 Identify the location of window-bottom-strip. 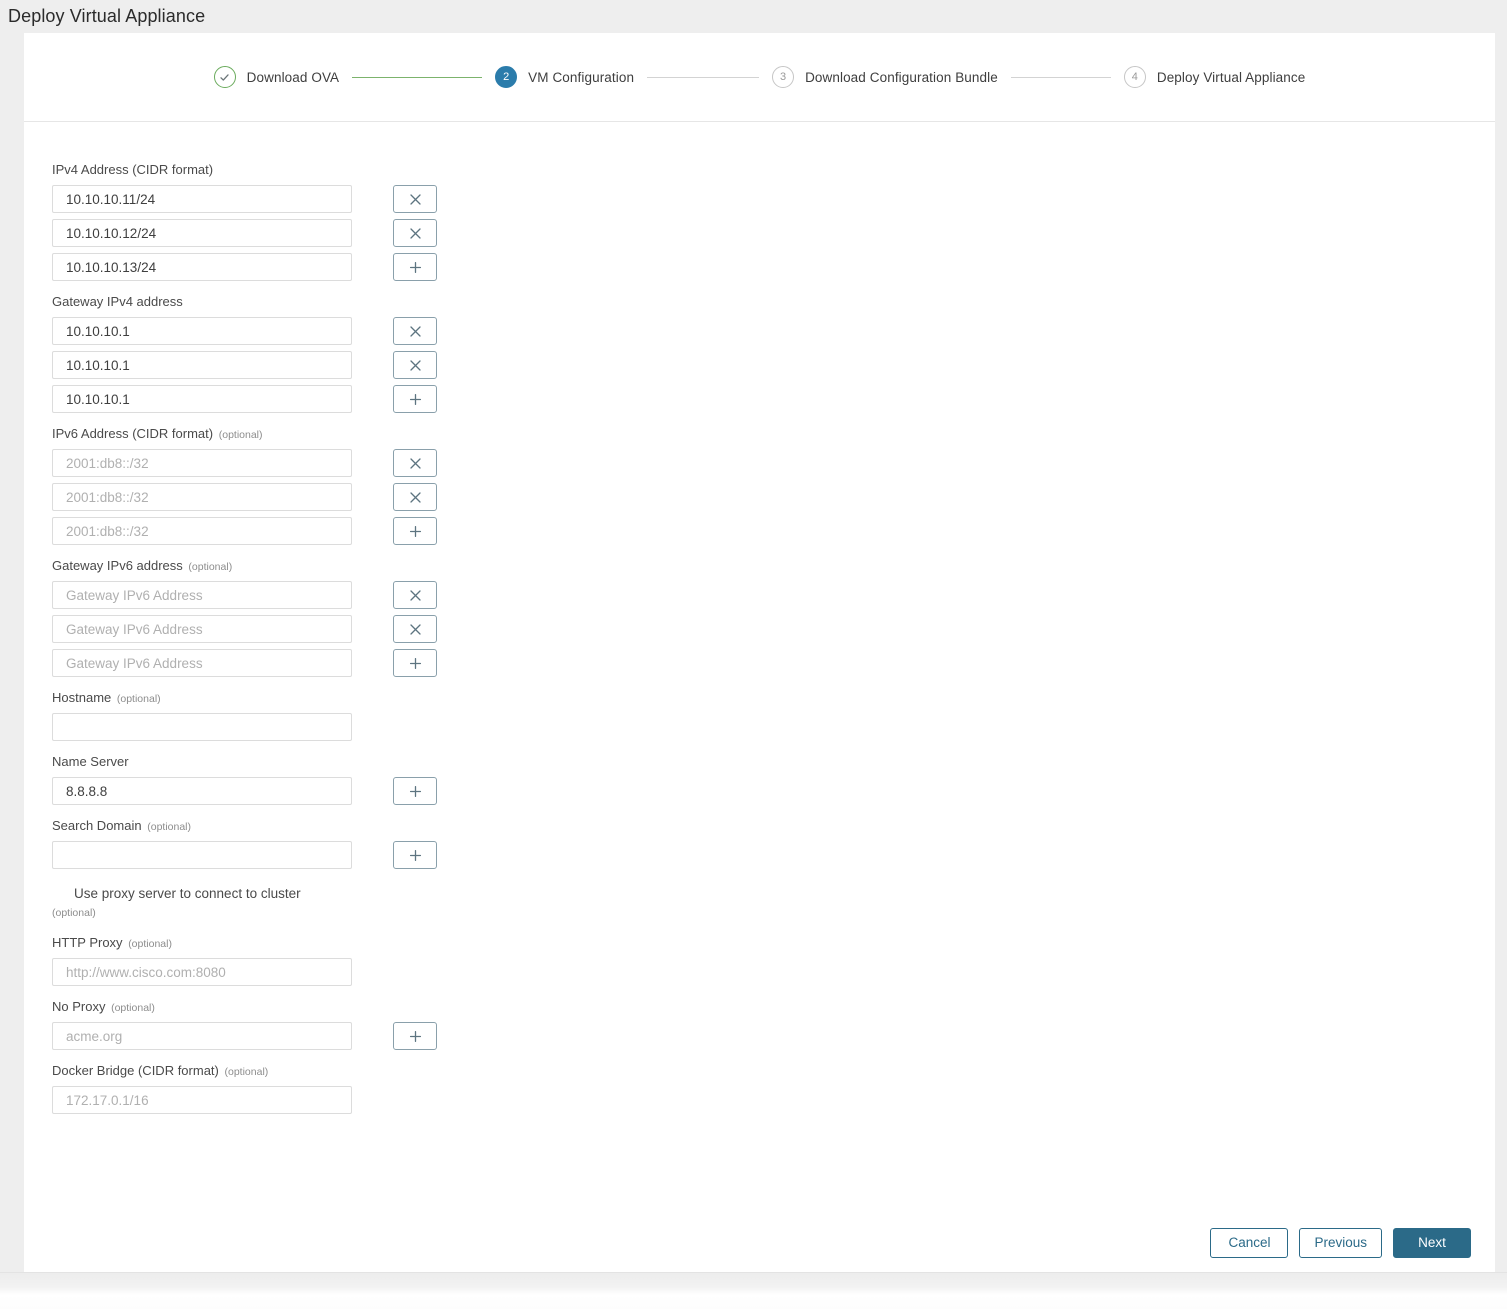
(753, 1290).